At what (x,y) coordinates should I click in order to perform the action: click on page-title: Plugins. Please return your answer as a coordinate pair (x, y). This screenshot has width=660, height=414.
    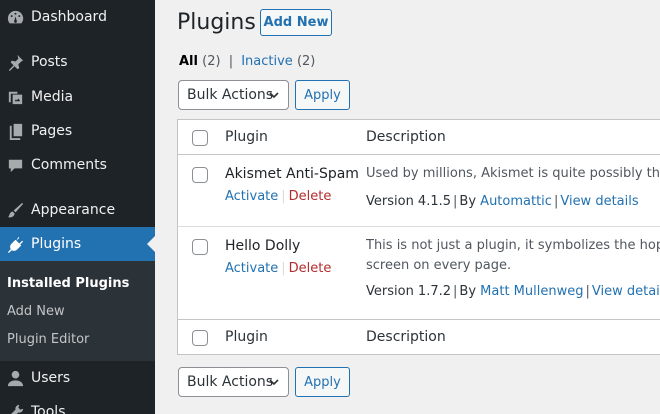
    Looking at the image, I should click on (216, 22).